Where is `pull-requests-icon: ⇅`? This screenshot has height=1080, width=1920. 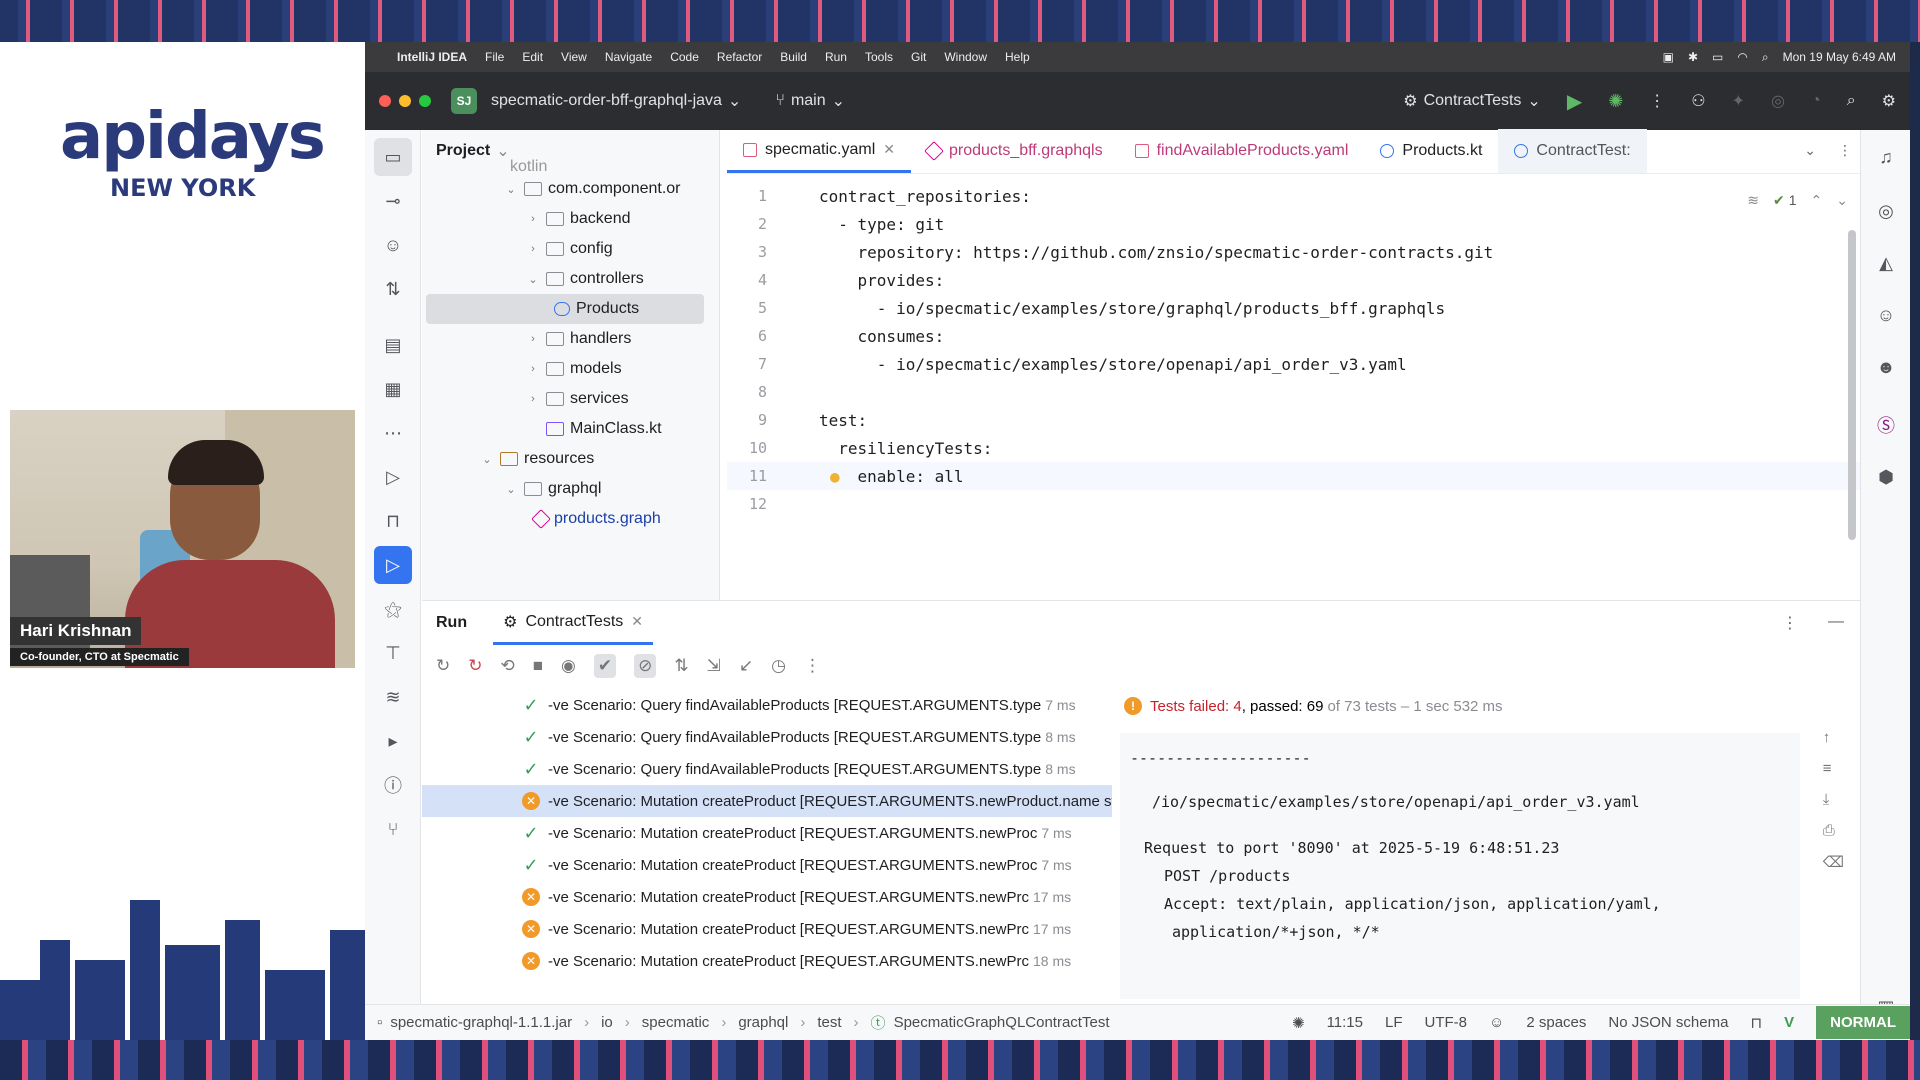
pull-requests-icon: ⇅ is located at coordinates (393, 289).